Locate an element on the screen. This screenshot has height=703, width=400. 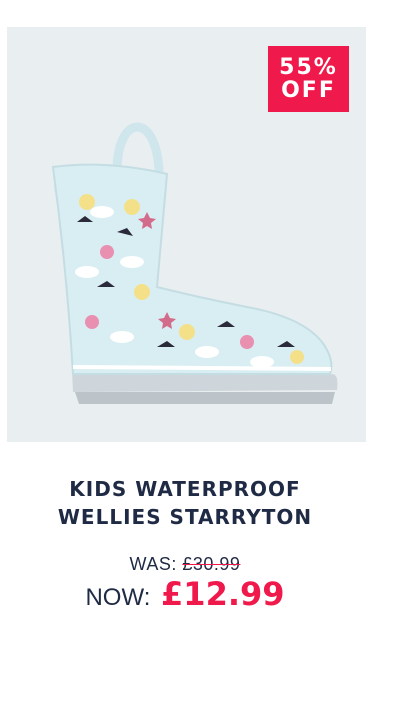
discount-badge: 55% OFF is located at coordinates (308, 79).